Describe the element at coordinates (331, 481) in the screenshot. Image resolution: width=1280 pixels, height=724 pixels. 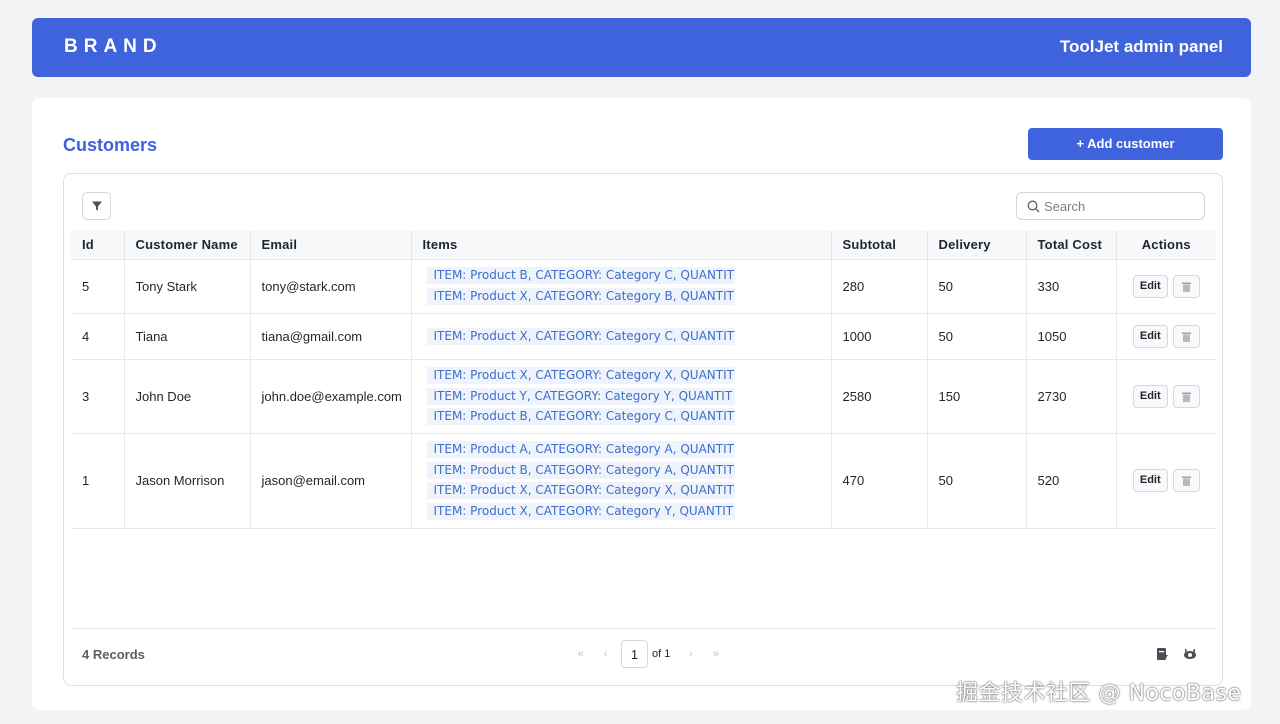
I see `cell-email: jason@email.com` at that location.